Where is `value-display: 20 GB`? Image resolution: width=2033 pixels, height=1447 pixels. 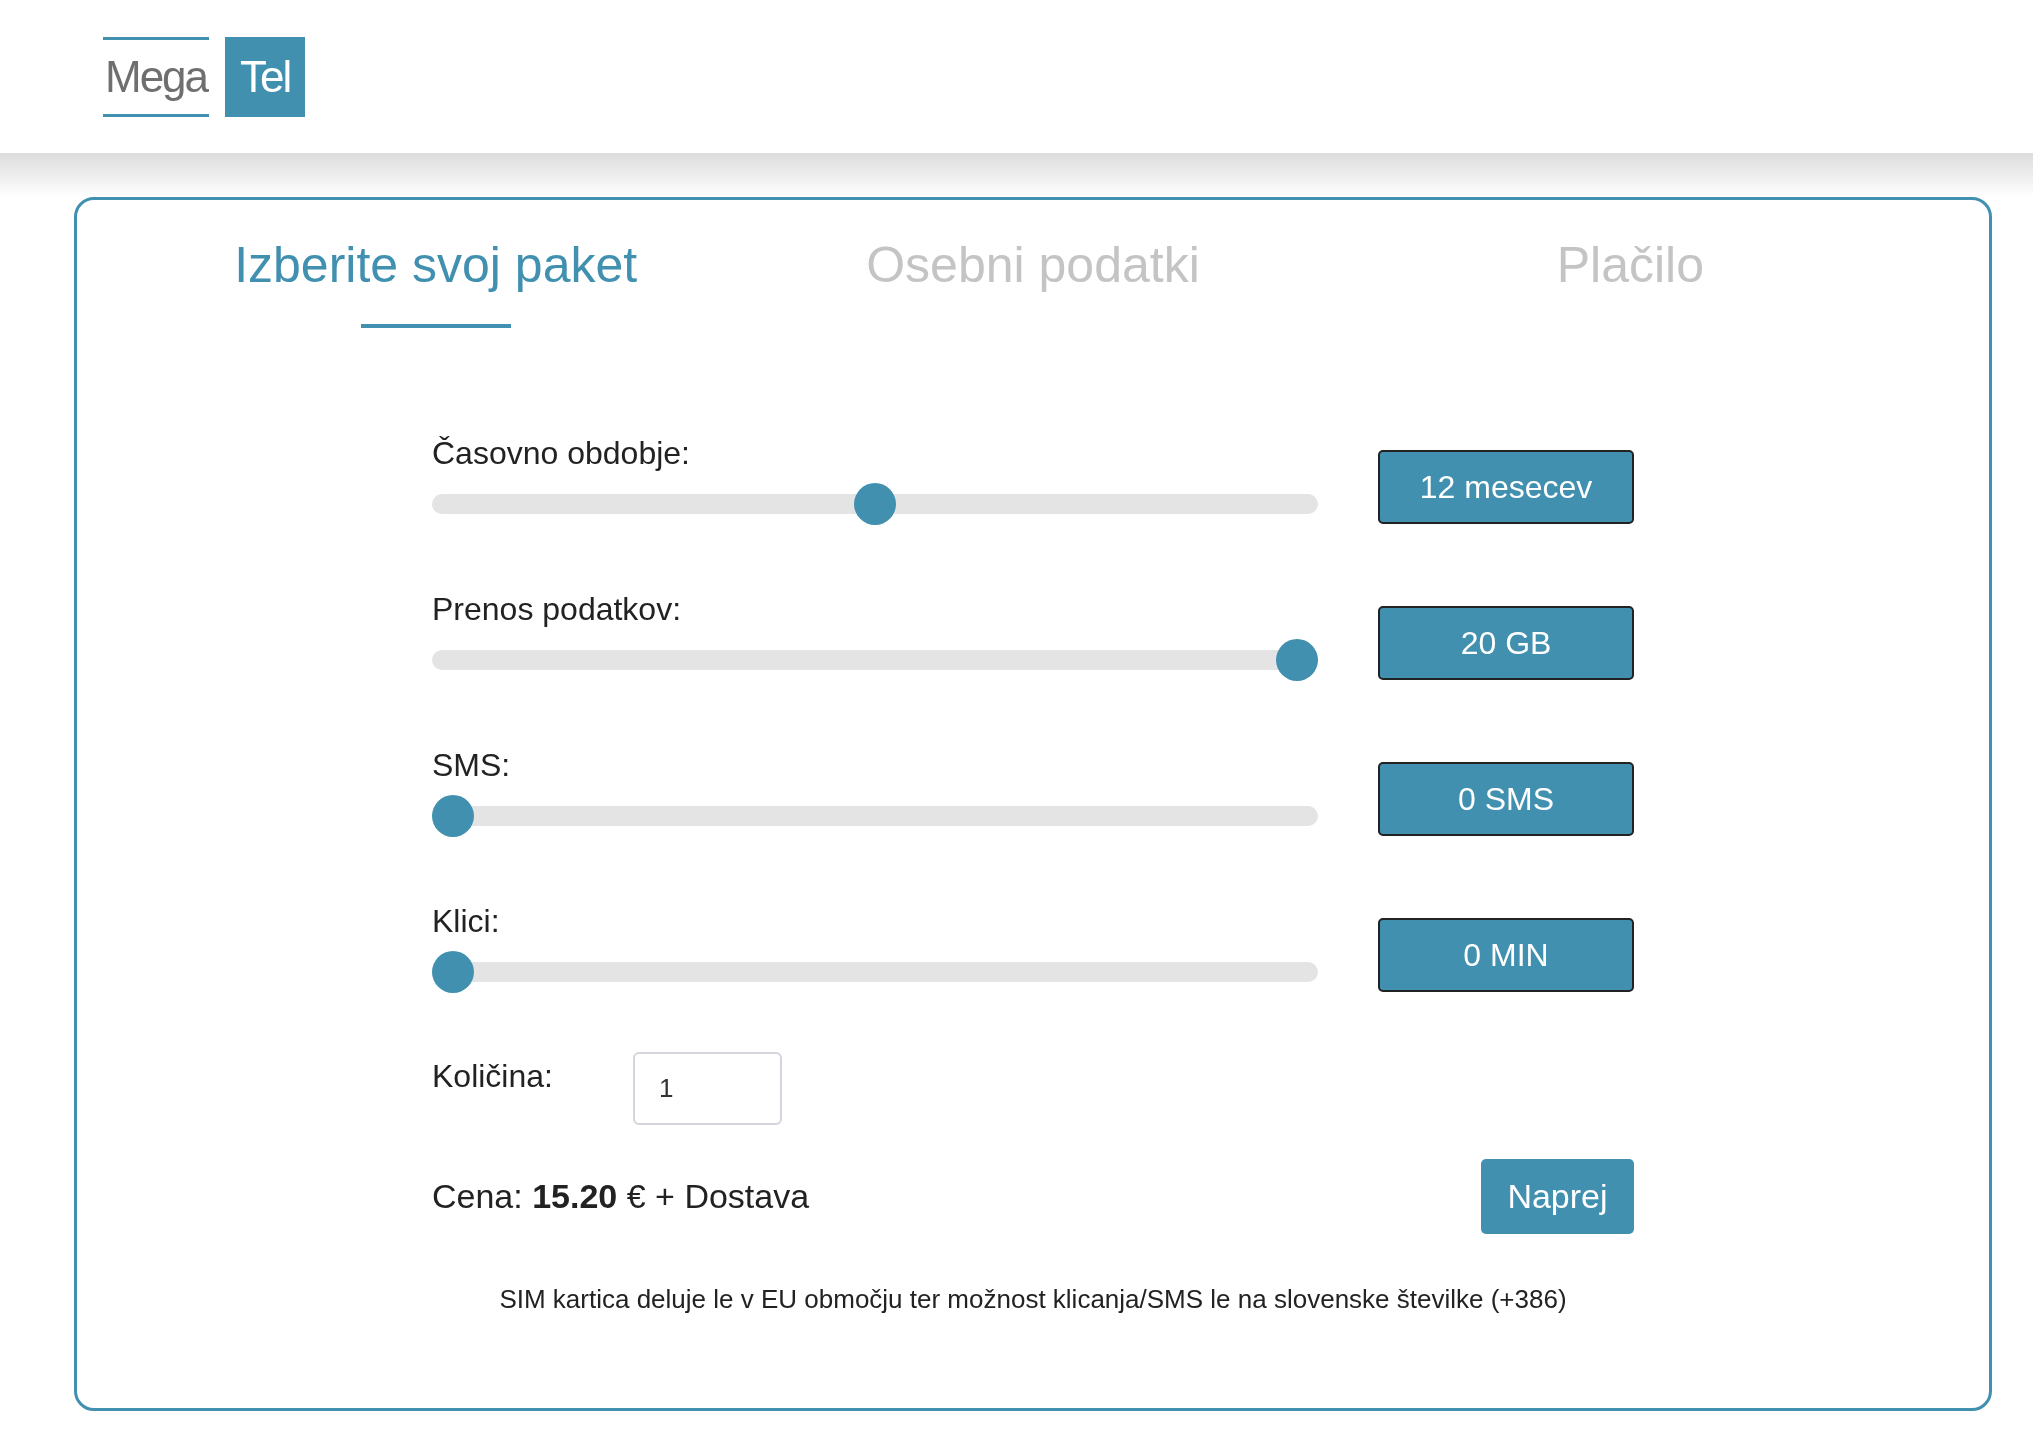
value-display: 20 GB is located at coordinates (1506, 643).